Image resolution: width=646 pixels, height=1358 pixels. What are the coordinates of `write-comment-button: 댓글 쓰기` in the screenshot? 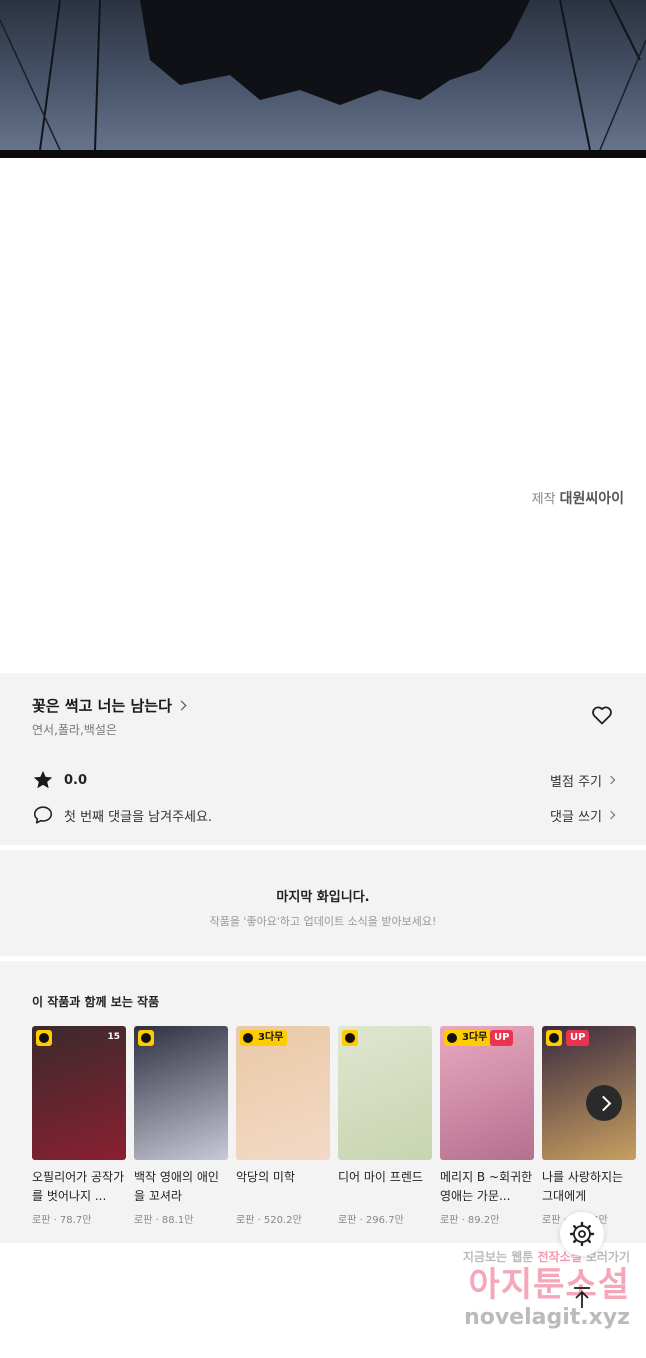 It's located at (583, 815).